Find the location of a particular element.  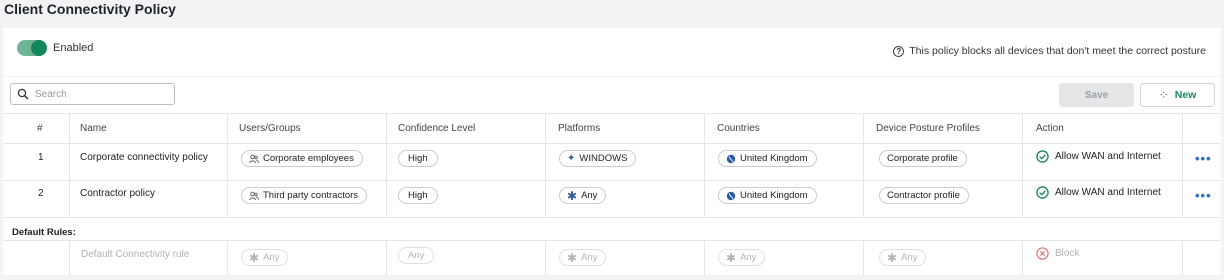

search-box is located at coordinates (92, 94).